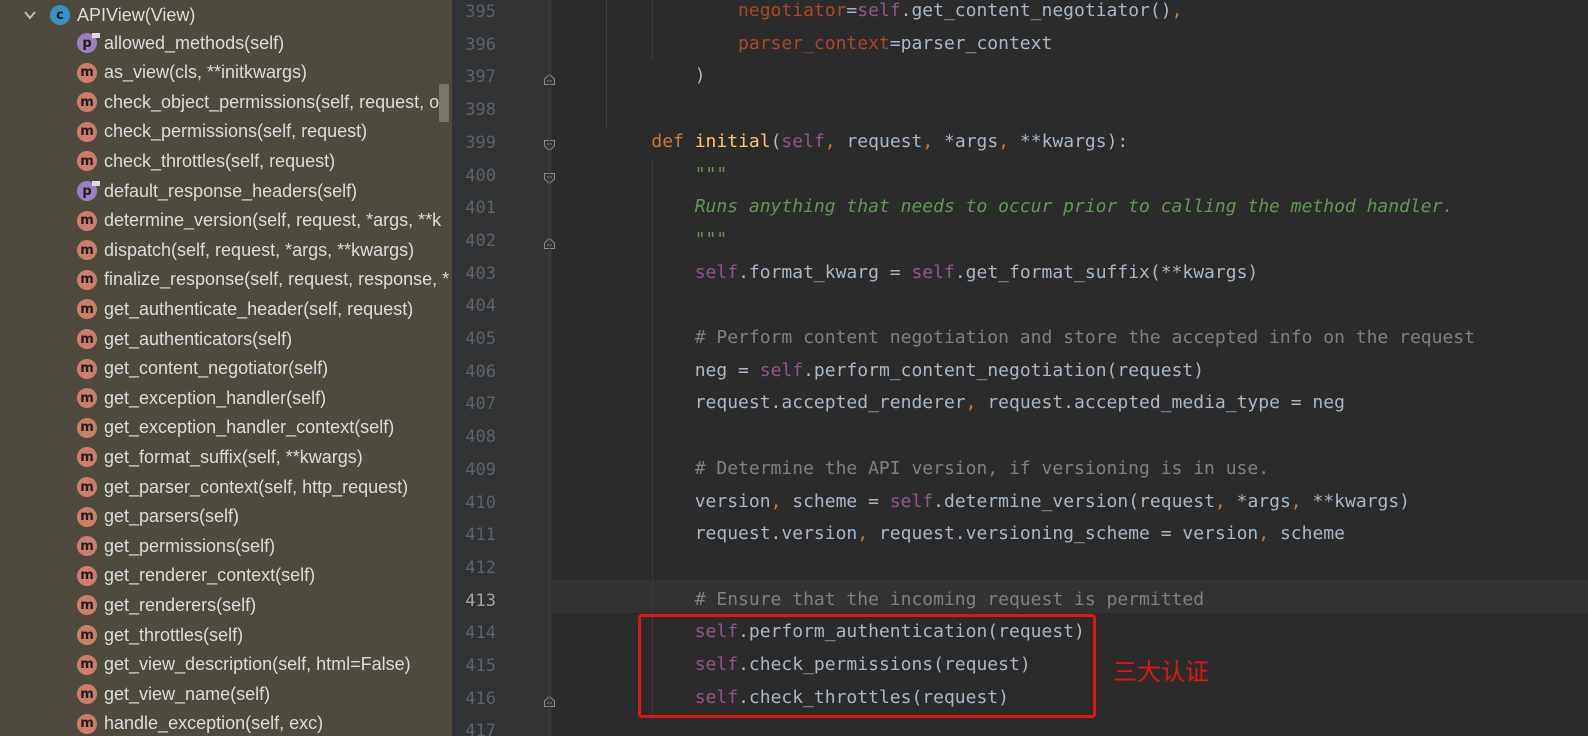 The image size is (1588, 736). What do you see at coordinates (259, 249) in the screenshot?
I see `structure-item-label: dispatch(self, request, *args, **kwargs)` at bounding box center [259, 249].